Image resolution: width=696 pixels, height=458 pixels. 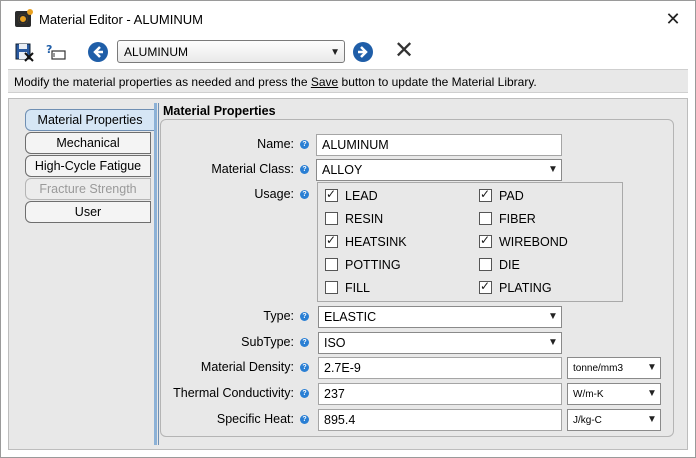 I want to click on type-label-text: Type:, so click(x=278, y=316).